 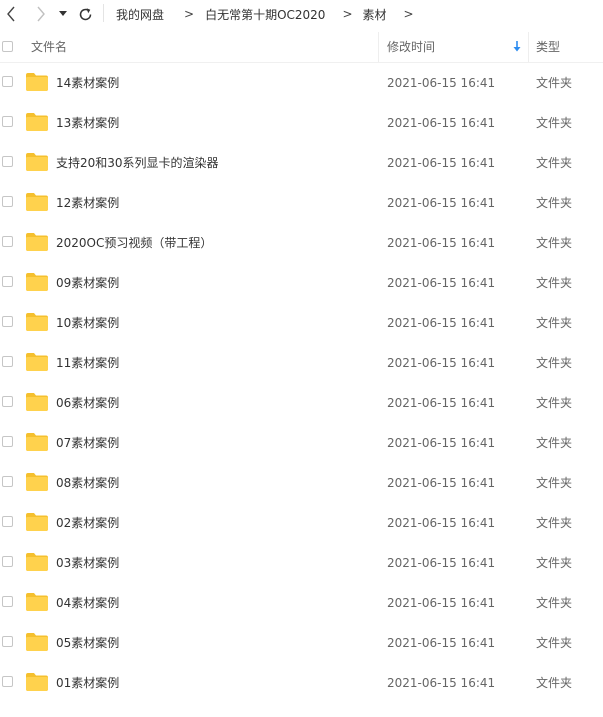 What do you see at coordinates (301, 363) in the screenshot?
I see `file-row: 11素材案例 2021-06-15 16:41 文件夹` at bounding box center [301, 363].